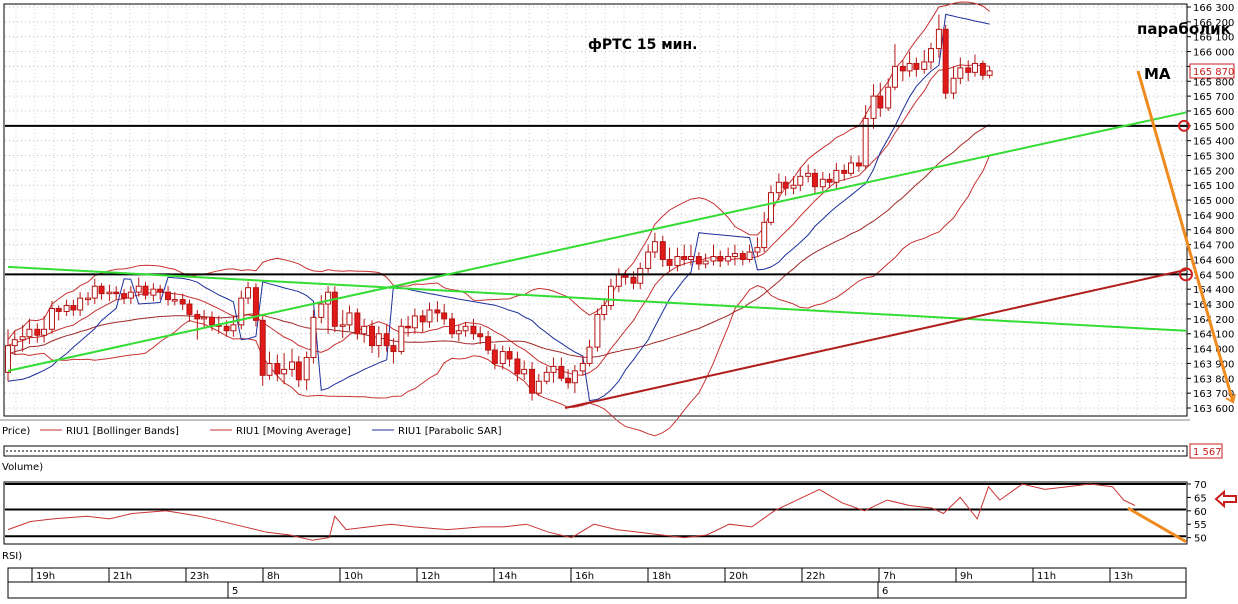 This screenshot has height=604, width=1238. What do you see at coordinates (199, 576) in the screenshot?
I see `time-tick-label: 23h` at bounding box center [199, 576].